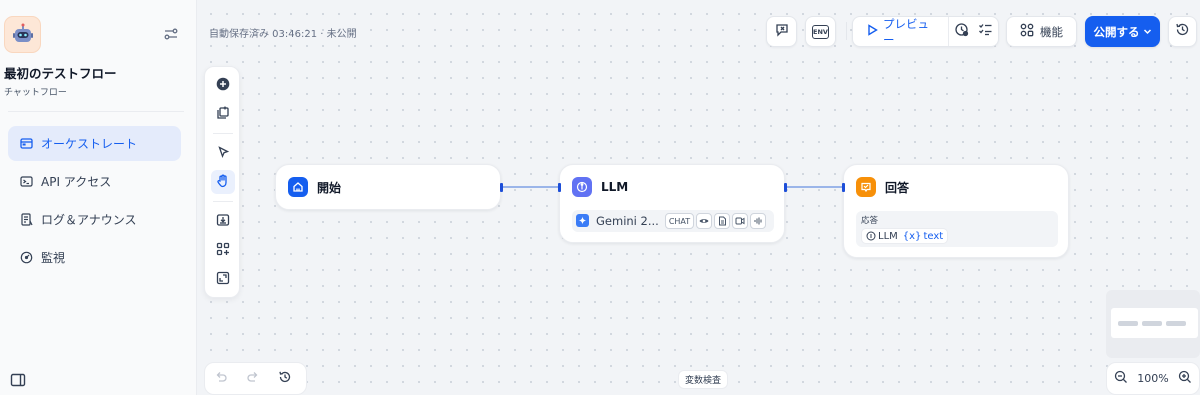 Image resolution: width=1200 pixels, height=395 pixels. I want to click on mode-chip: CHAT, so click(679, 221).